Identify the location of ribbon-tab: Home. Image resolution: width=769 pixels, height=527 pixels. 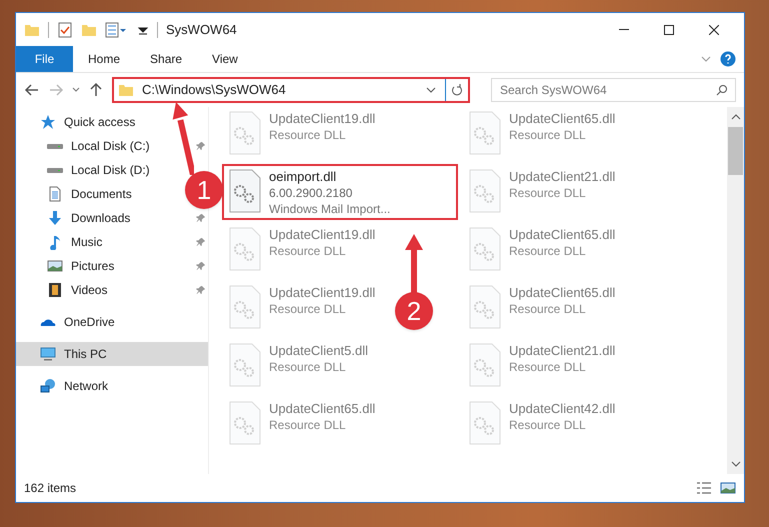
(104, 59).